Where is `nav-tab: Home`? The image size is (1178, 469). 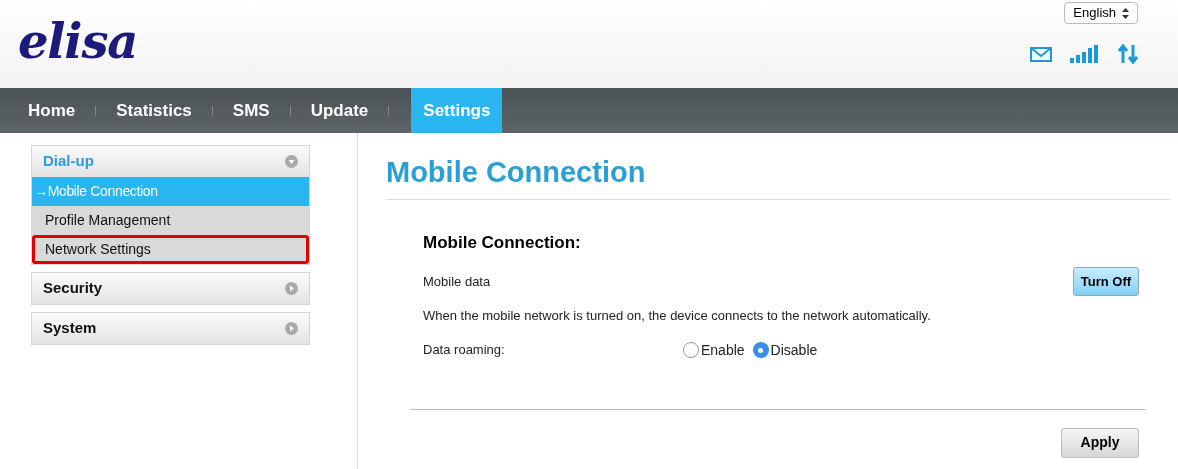 nav-tab: Home is located at coordinates (52, 110).